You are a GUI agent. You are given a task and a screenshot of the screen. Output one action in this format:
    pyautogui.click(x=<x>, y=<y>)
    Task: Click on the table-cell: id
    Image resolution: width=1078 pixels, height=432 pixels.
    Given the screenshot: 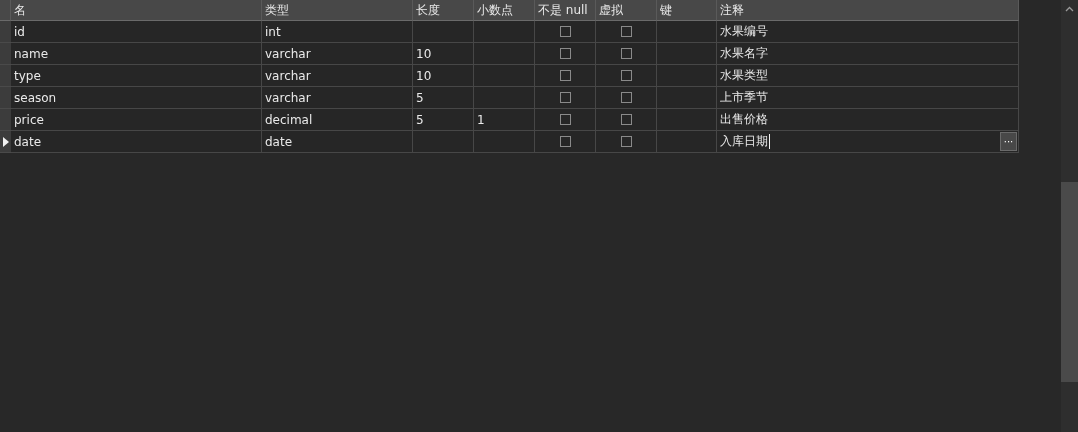 What is the action you would take?
    pyautogui.click(x=136, y=32)
    